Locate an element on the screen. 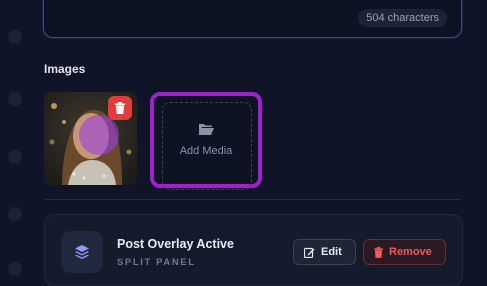  edit-icon is located at coordinates (309, 252).